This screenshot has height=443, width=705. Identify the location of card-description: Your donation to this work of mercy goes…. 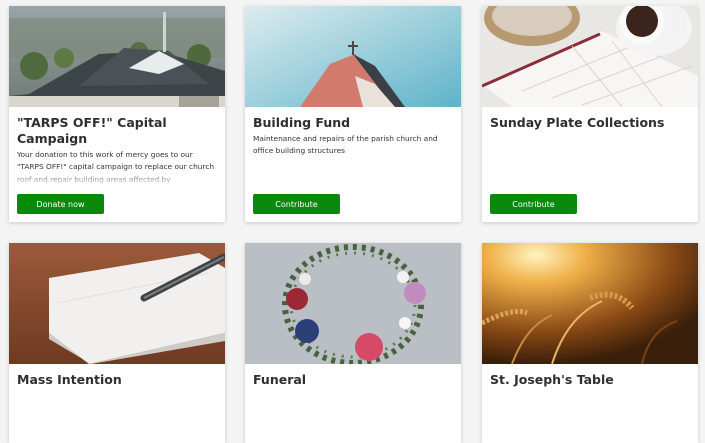
(117, 167).